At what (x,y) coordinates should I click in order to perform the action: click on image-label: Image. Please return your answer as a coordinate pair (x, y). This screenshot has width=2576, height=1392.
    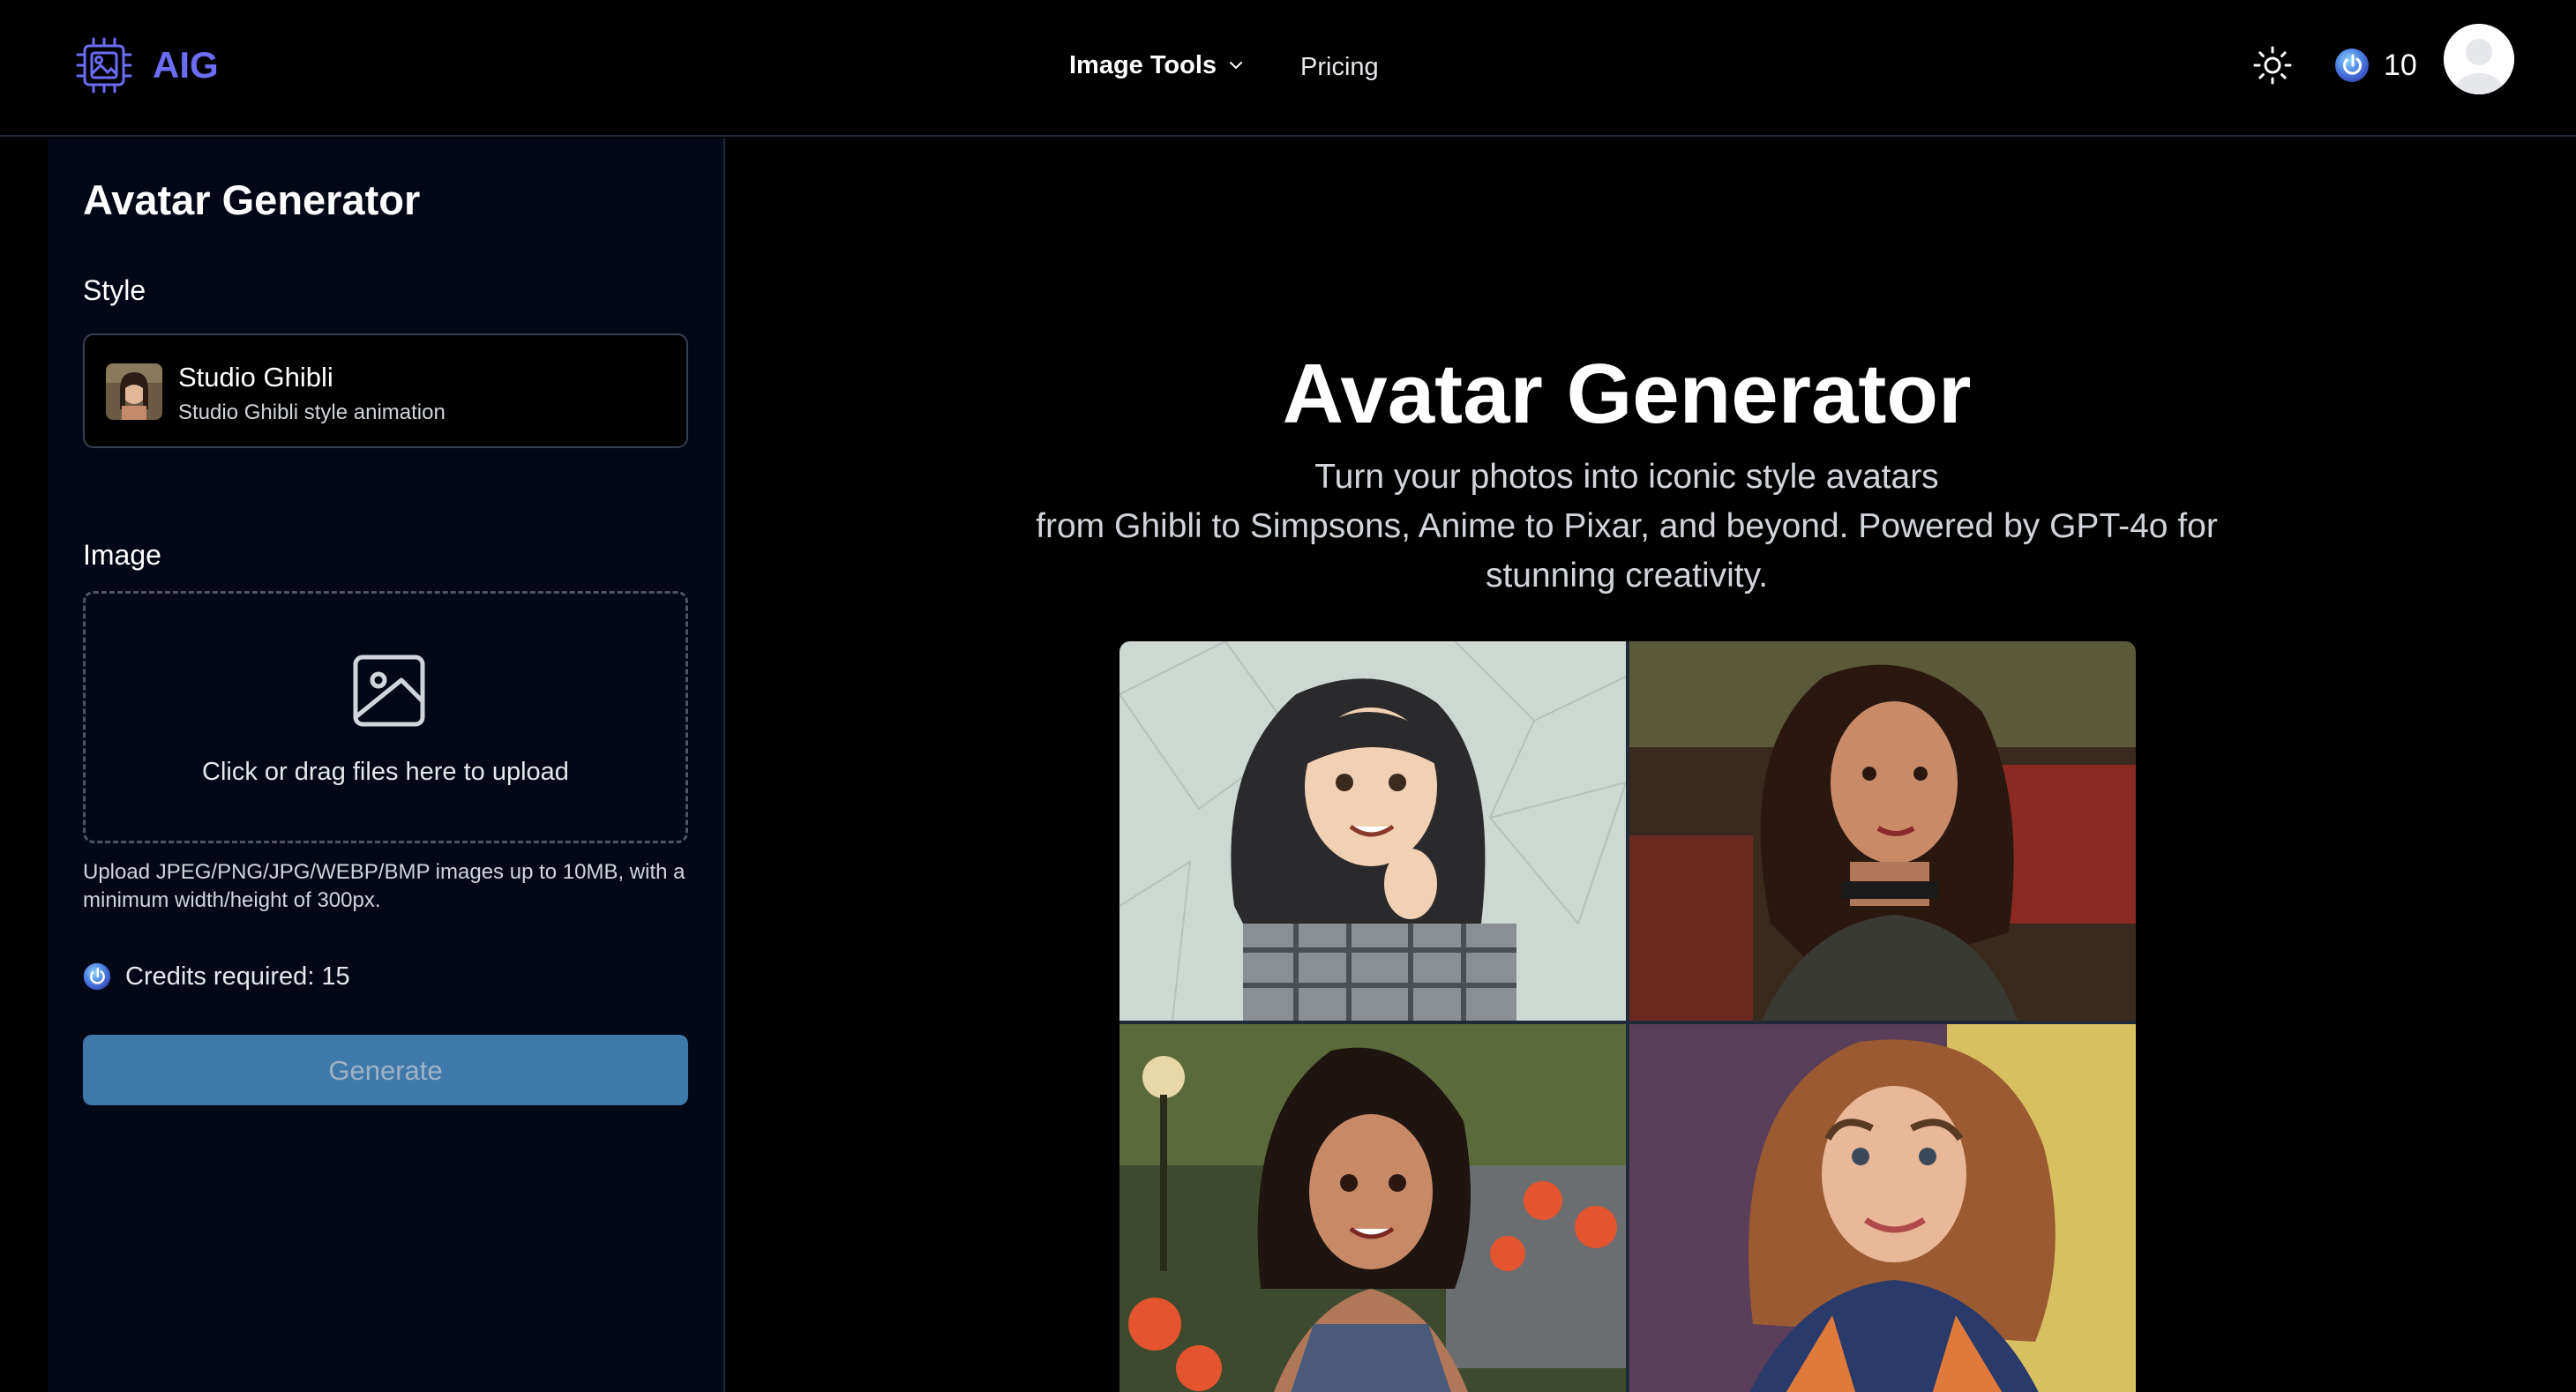
    Looking at the image, I should click on (122, 555).